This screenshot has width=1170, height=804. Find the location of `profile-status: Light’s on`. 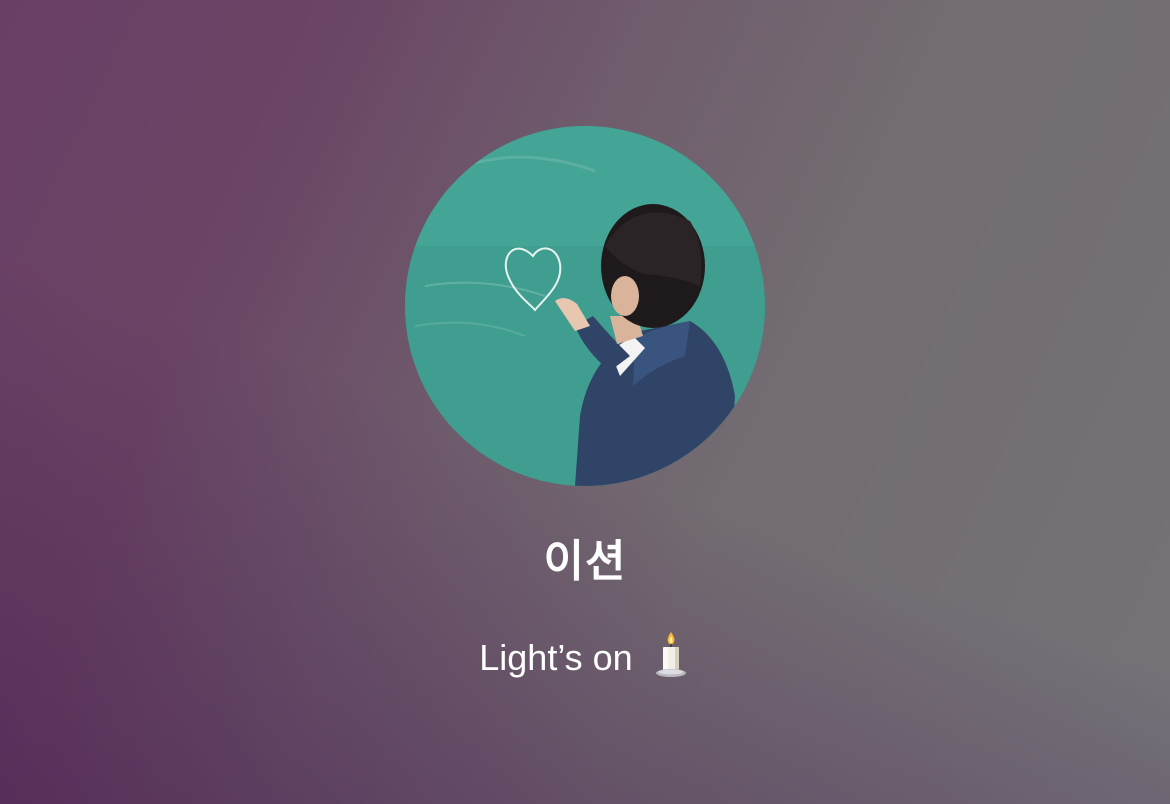

profile-status: Light’s on is located at coordinates (585, 662).